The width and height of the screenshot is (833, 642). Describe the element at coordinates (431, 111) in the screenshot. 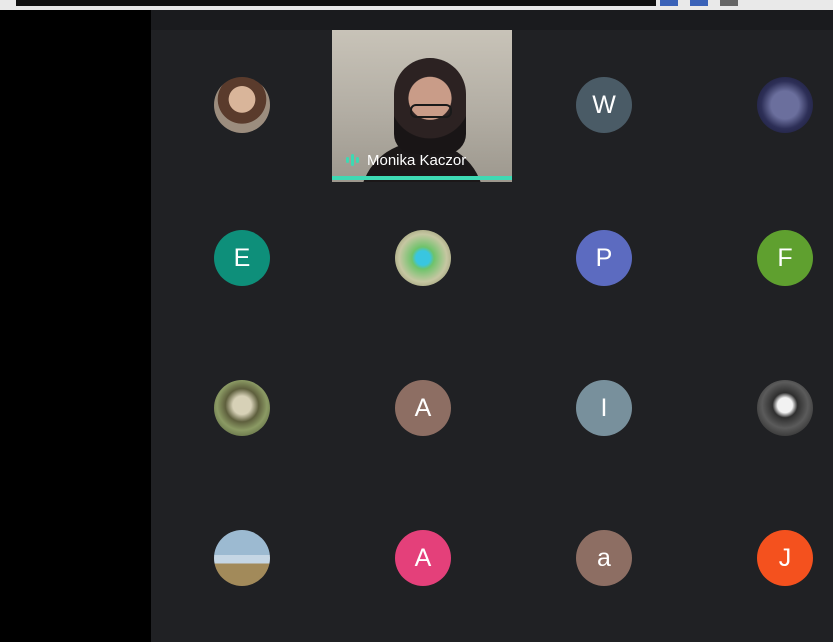

I see `speaker-video-glasses` at that location.